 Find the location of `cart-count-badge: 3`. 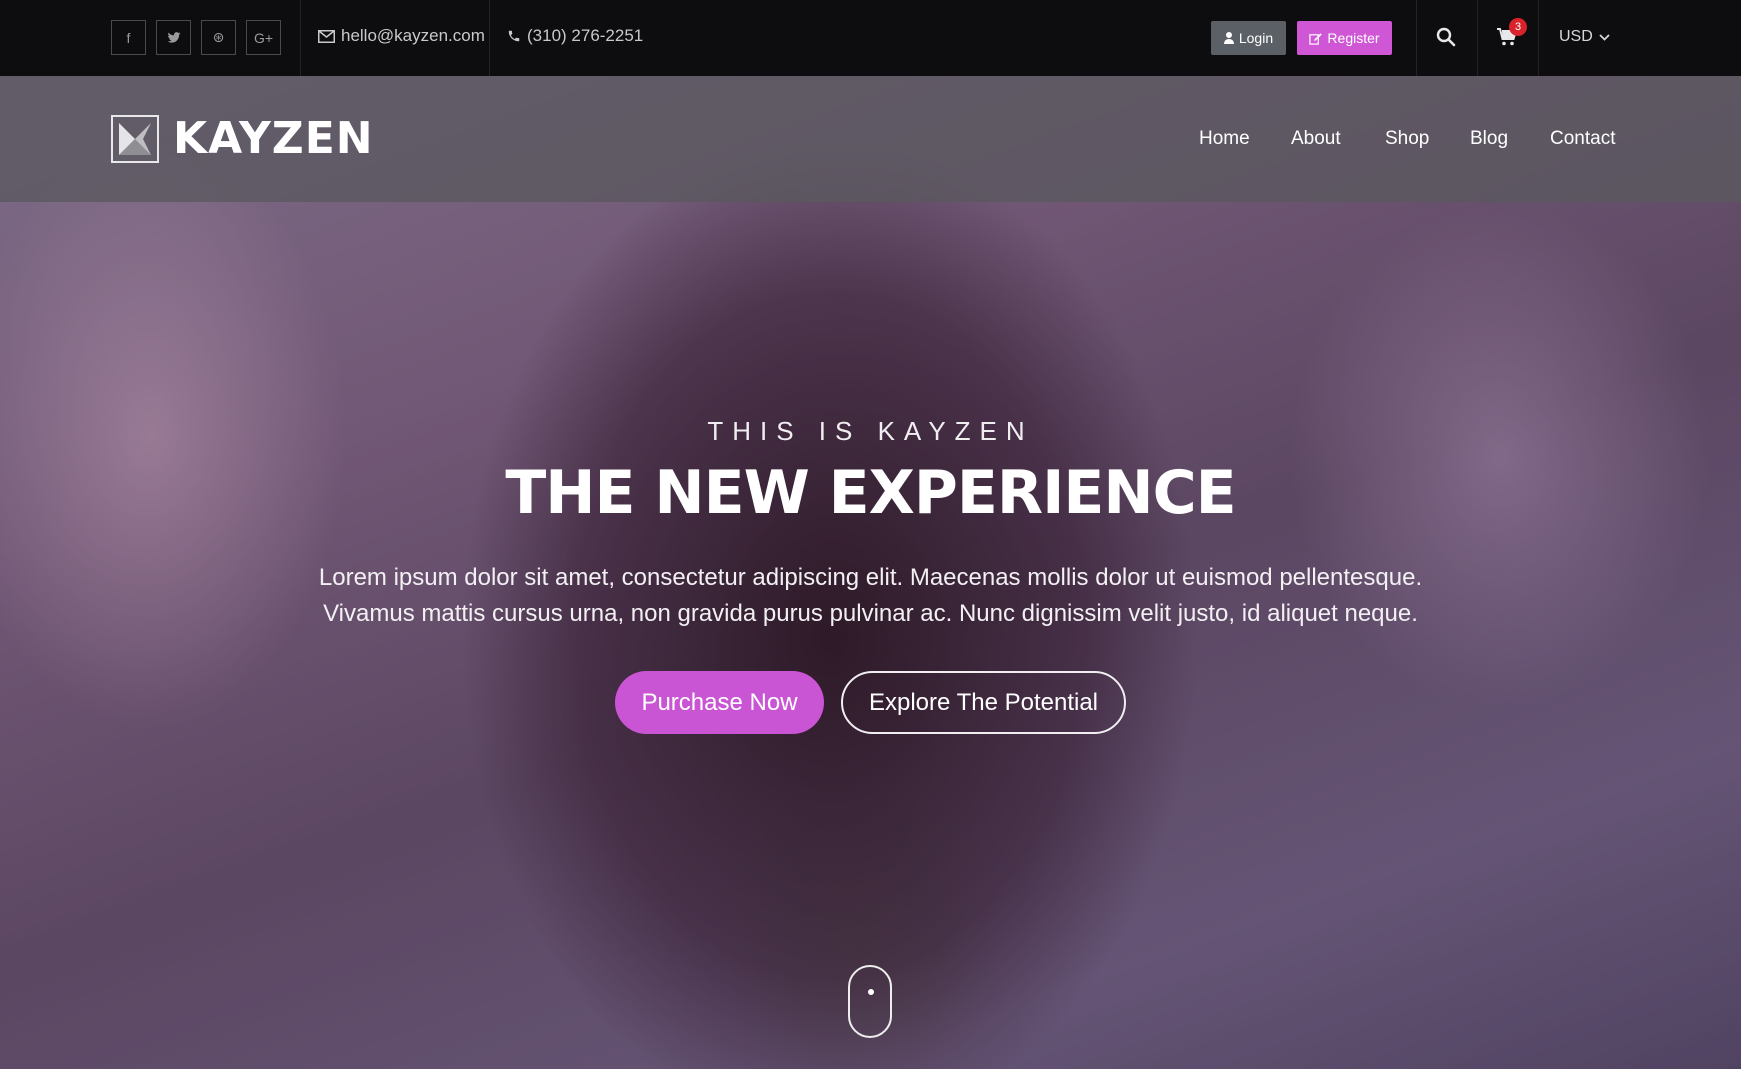

cart-count-badge: 3 is located at coordinates (1518, 27).